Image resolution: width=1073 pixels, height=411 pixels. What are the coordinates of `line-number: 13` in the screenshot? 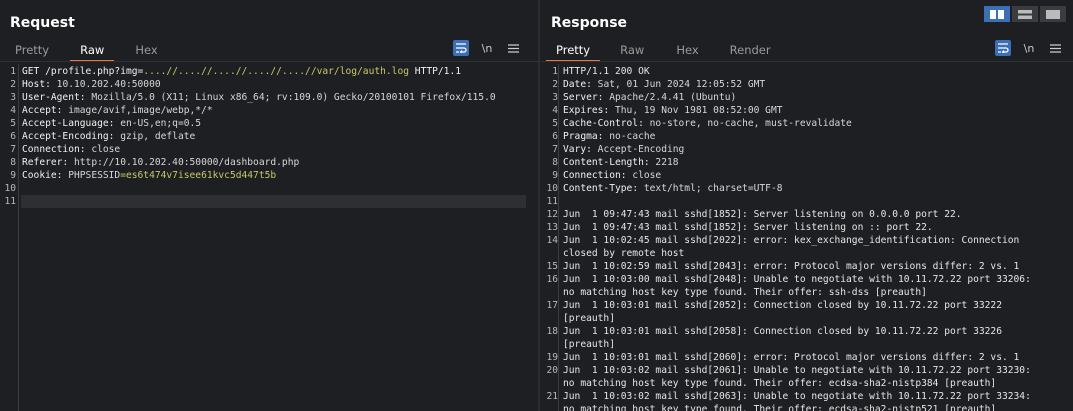 It's located at (552, 227).